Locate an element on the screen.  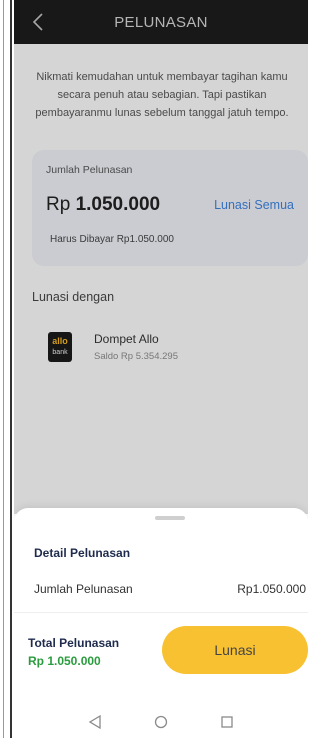
nav-home-button is located at coordinates (161, 722).